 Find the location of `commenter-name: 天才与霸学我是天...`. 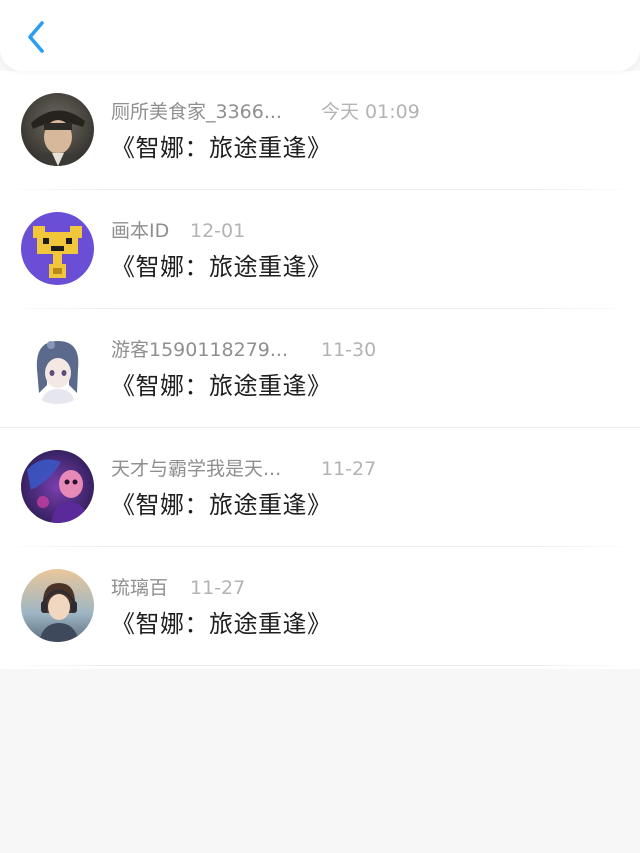

commenter-name: 天才与霸学我是天... is located at coordinates (196, 469).